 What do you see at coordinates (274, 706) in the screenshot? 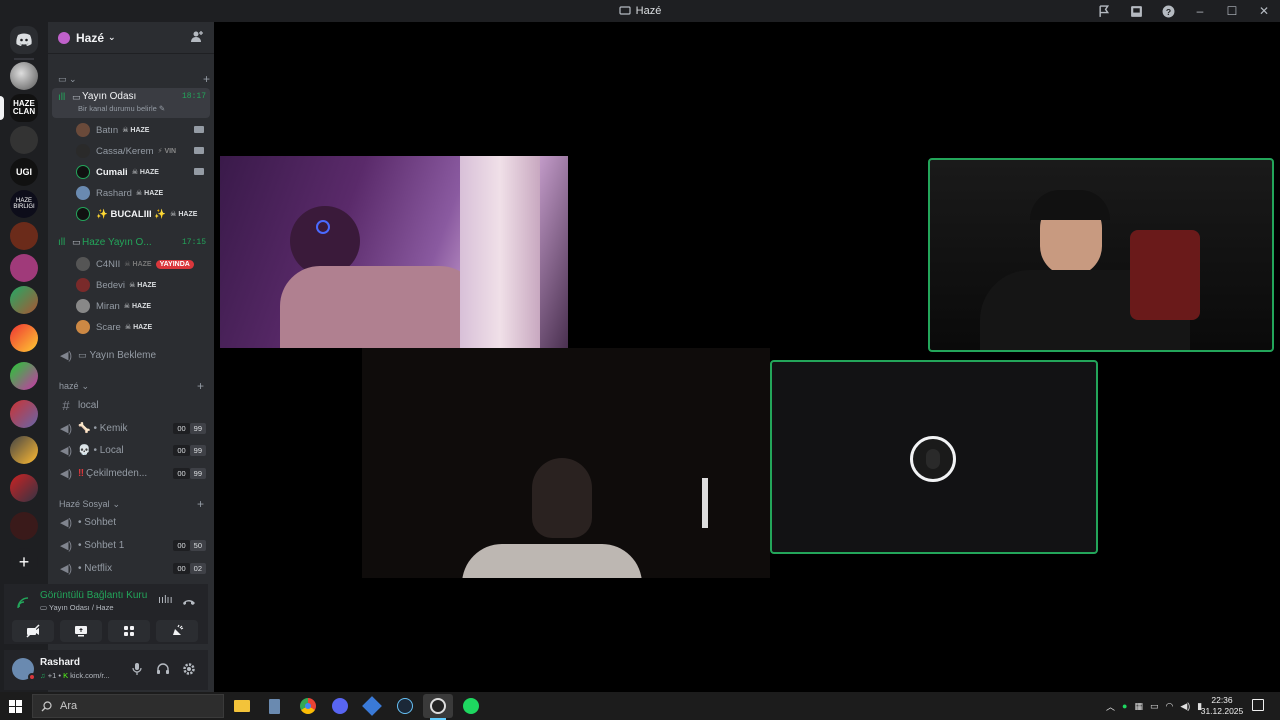
I see `calculator-icon` at bounding box center [274, 706].